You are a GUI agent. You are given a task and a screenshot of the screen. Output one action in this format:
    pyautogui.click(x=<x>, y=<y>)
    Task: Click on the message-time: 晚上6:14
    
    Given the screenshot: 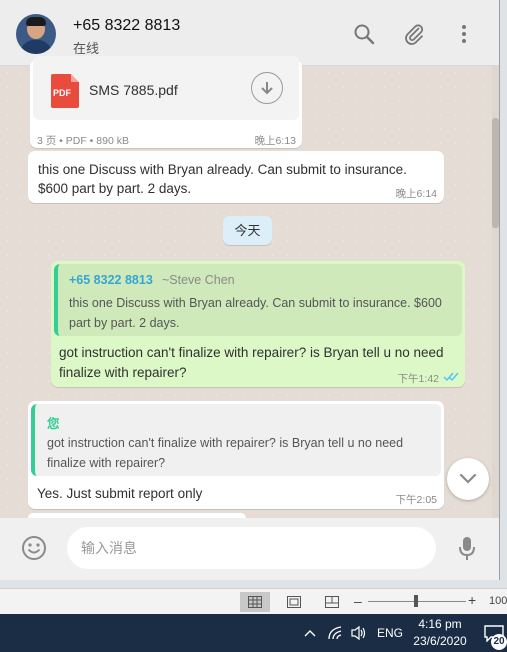 What is the action you would take?
    pyautogui.click(x=416, y=194)
    